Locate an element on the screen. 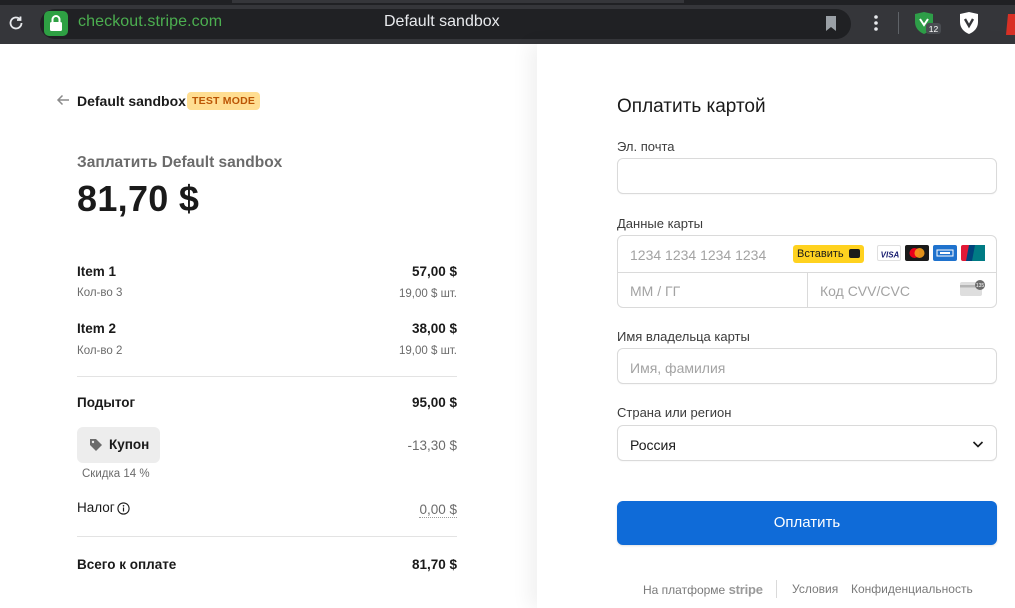  cardholder-name-field: Имя, фамилия is located at coordinates (807, 366).